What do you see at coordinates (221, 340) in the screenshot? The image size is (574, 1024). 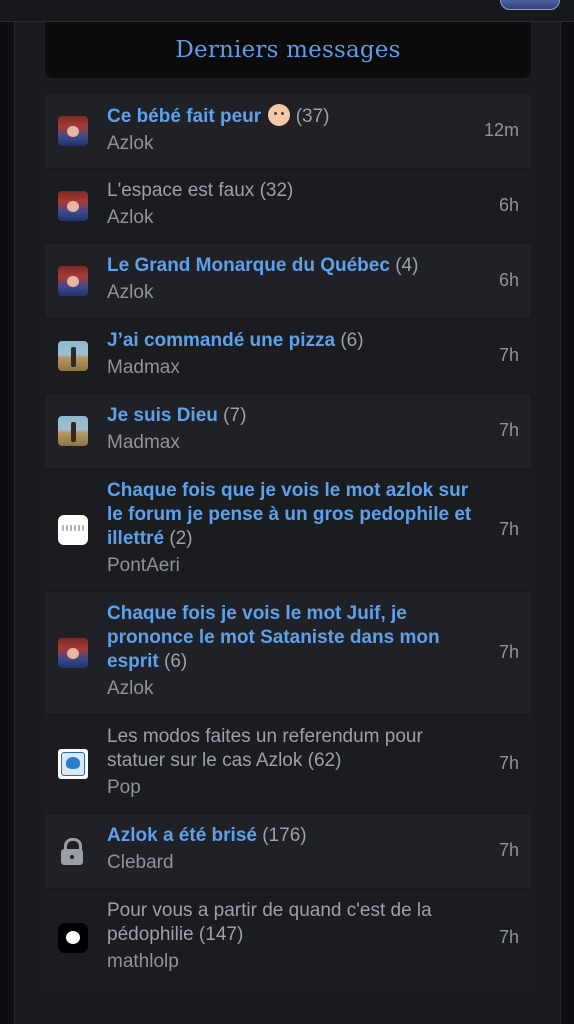 I see `topic-title-link: J’ai commandé une pizza` at bounding box center [221, 340].